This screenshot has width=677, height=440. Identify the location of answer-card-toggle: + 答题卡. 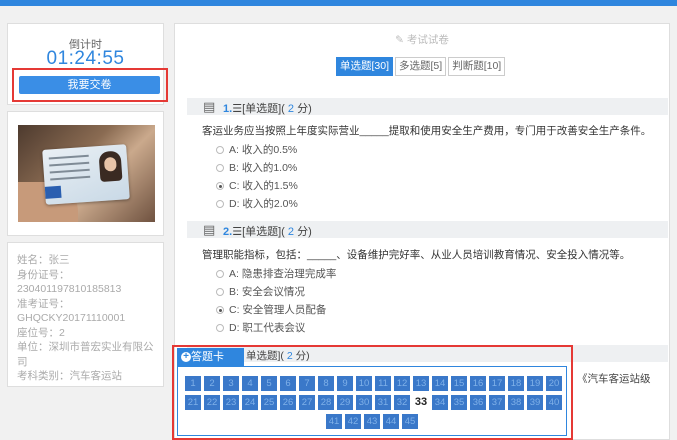
(210, 357).